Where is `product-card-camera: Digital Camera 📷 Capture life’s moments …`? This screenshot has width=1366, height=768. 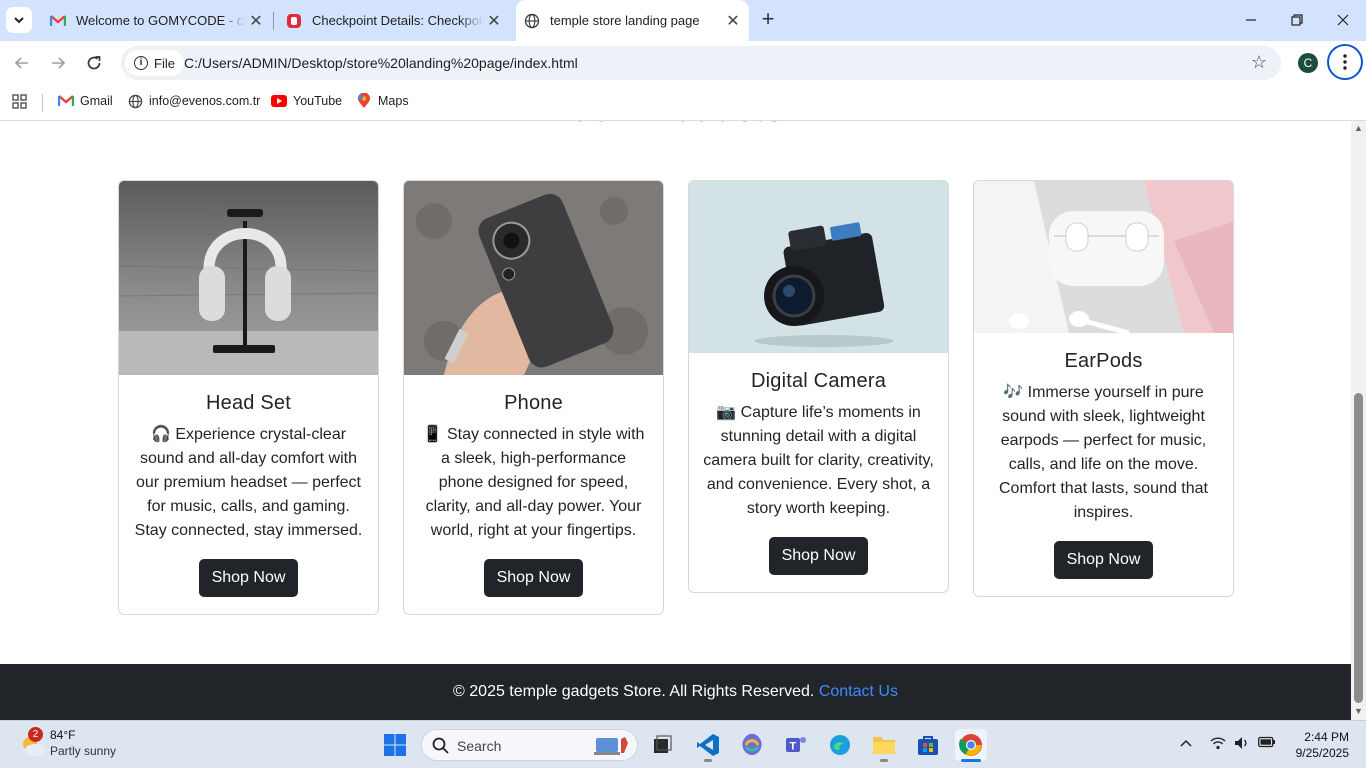 product-card-camera: Digital Camera 📷 Capture life’s moments … is located at coordinates (818, 386).